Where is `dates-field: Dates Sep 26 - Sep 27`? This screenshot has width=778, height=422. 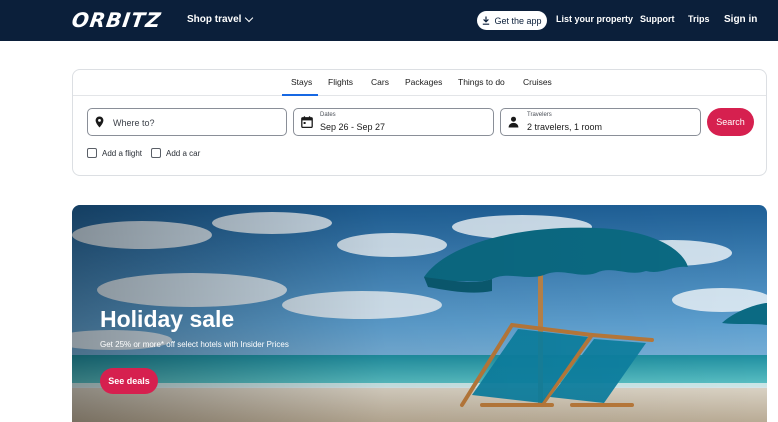 dates-field: Dates Sep 26 - Sep 27 is located at coordinates (393, 122).